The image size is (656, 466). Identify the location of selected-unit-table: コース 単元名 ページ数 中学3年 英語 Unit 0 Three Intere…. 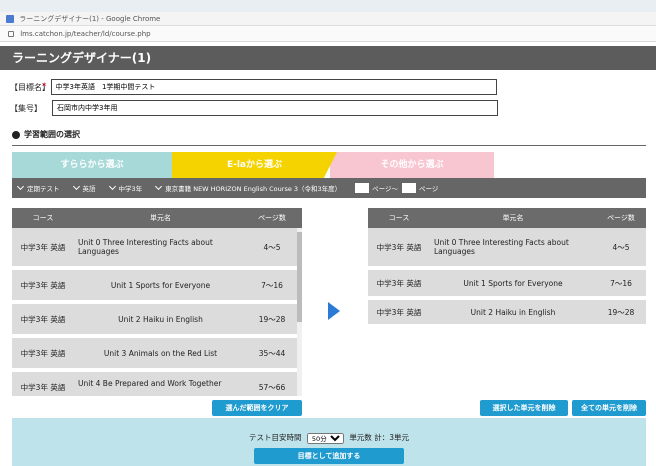
(507, 268).